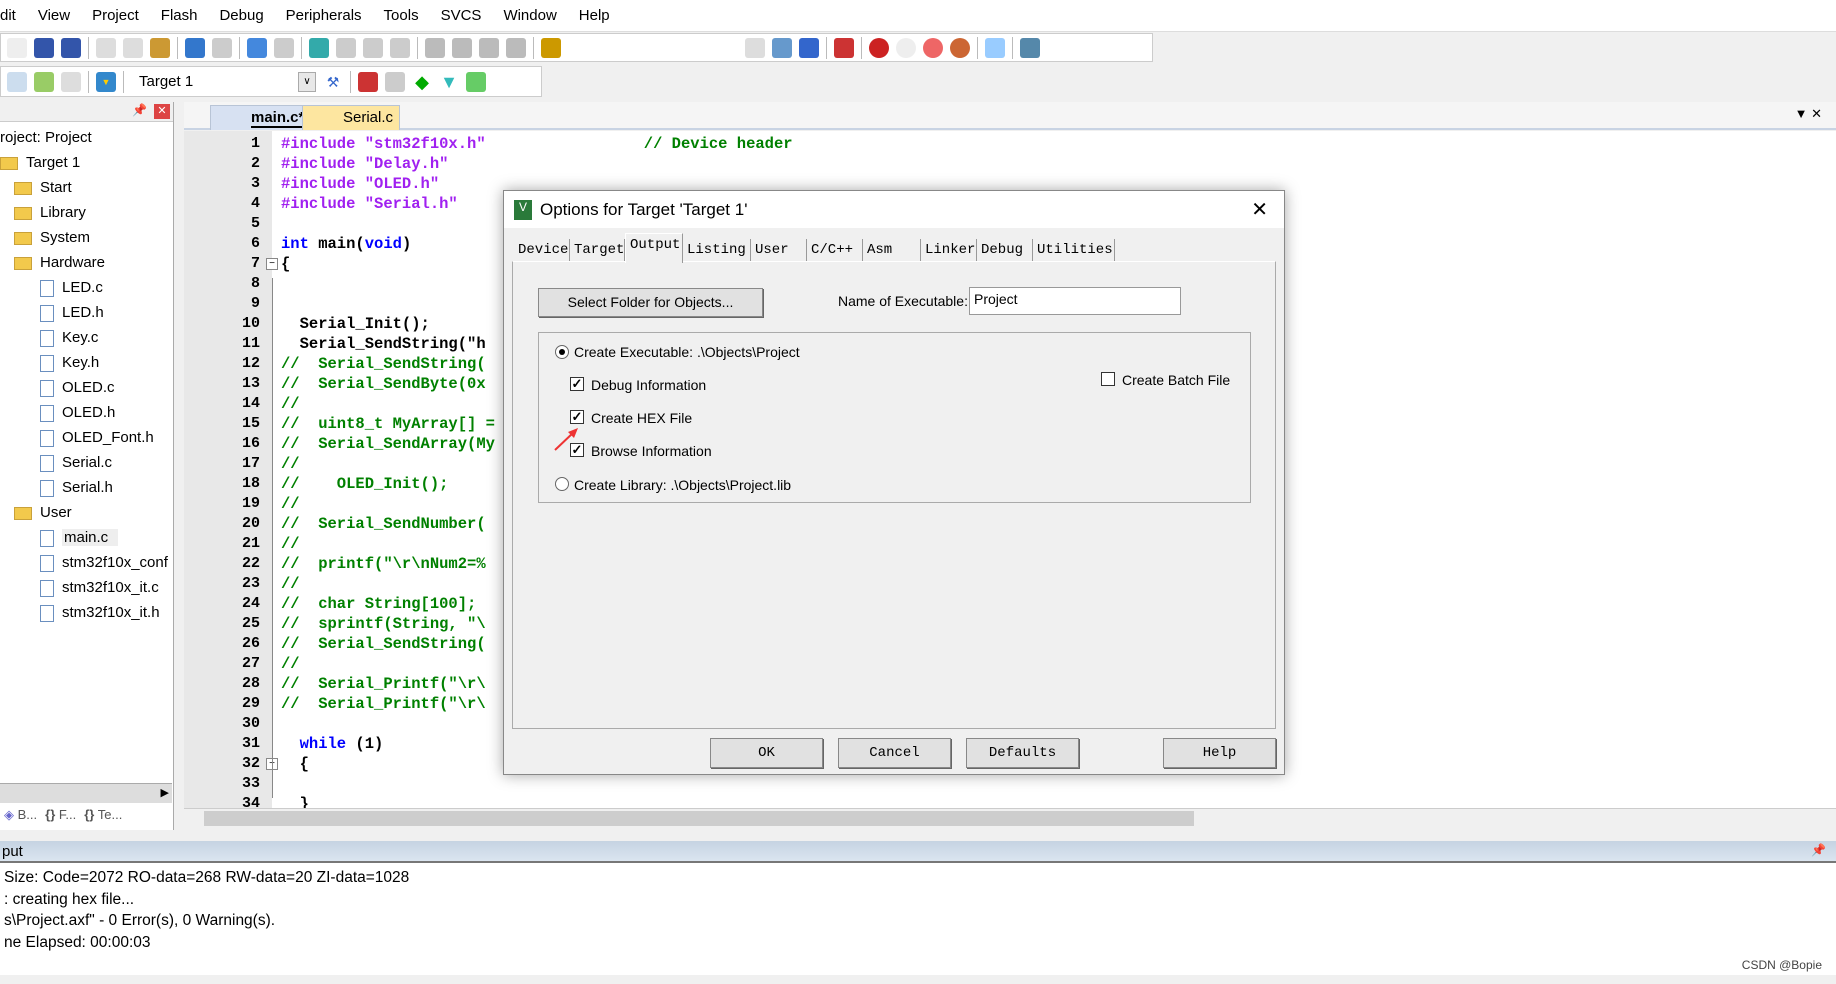 The image size is (1836, 984). What do you see at coordinates (319, 47) in the screenshot?
I see `bookmark-icon` at bounding box center [319, 47].